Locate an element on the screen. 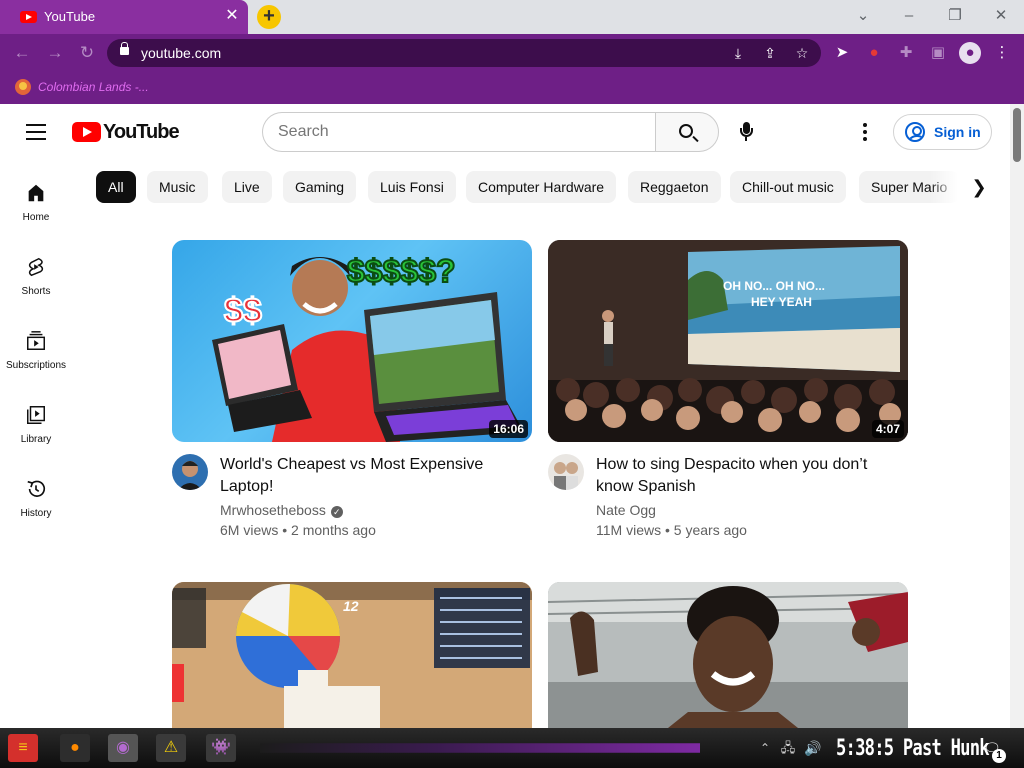 The width and height of the screenshot is (1024, 768). lock-icon is located at coordinates (124, 48).